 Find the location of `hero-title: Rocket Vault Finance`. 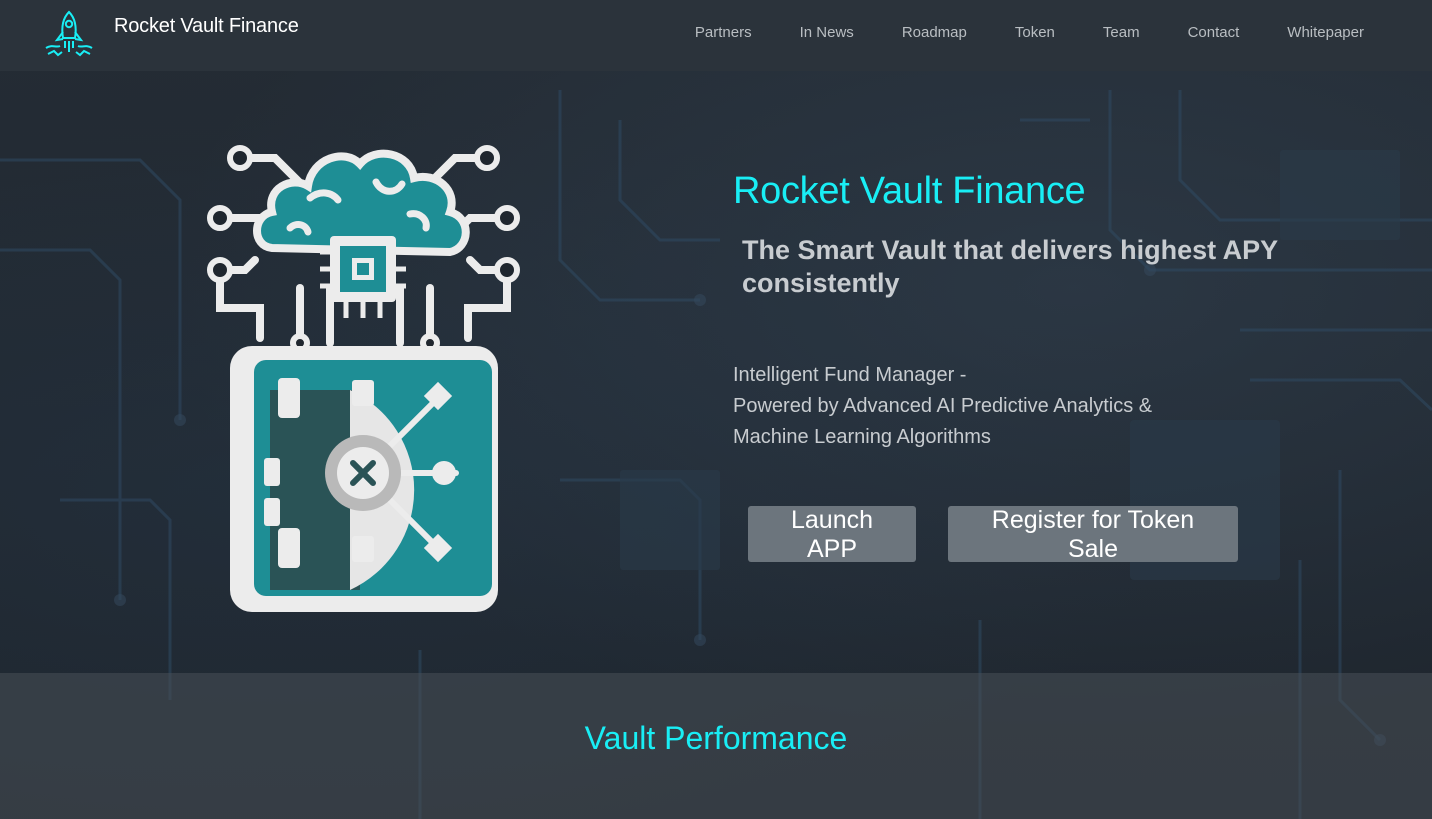

hero-title: Rocket Vault Finance is located at coordinates (909, 191).